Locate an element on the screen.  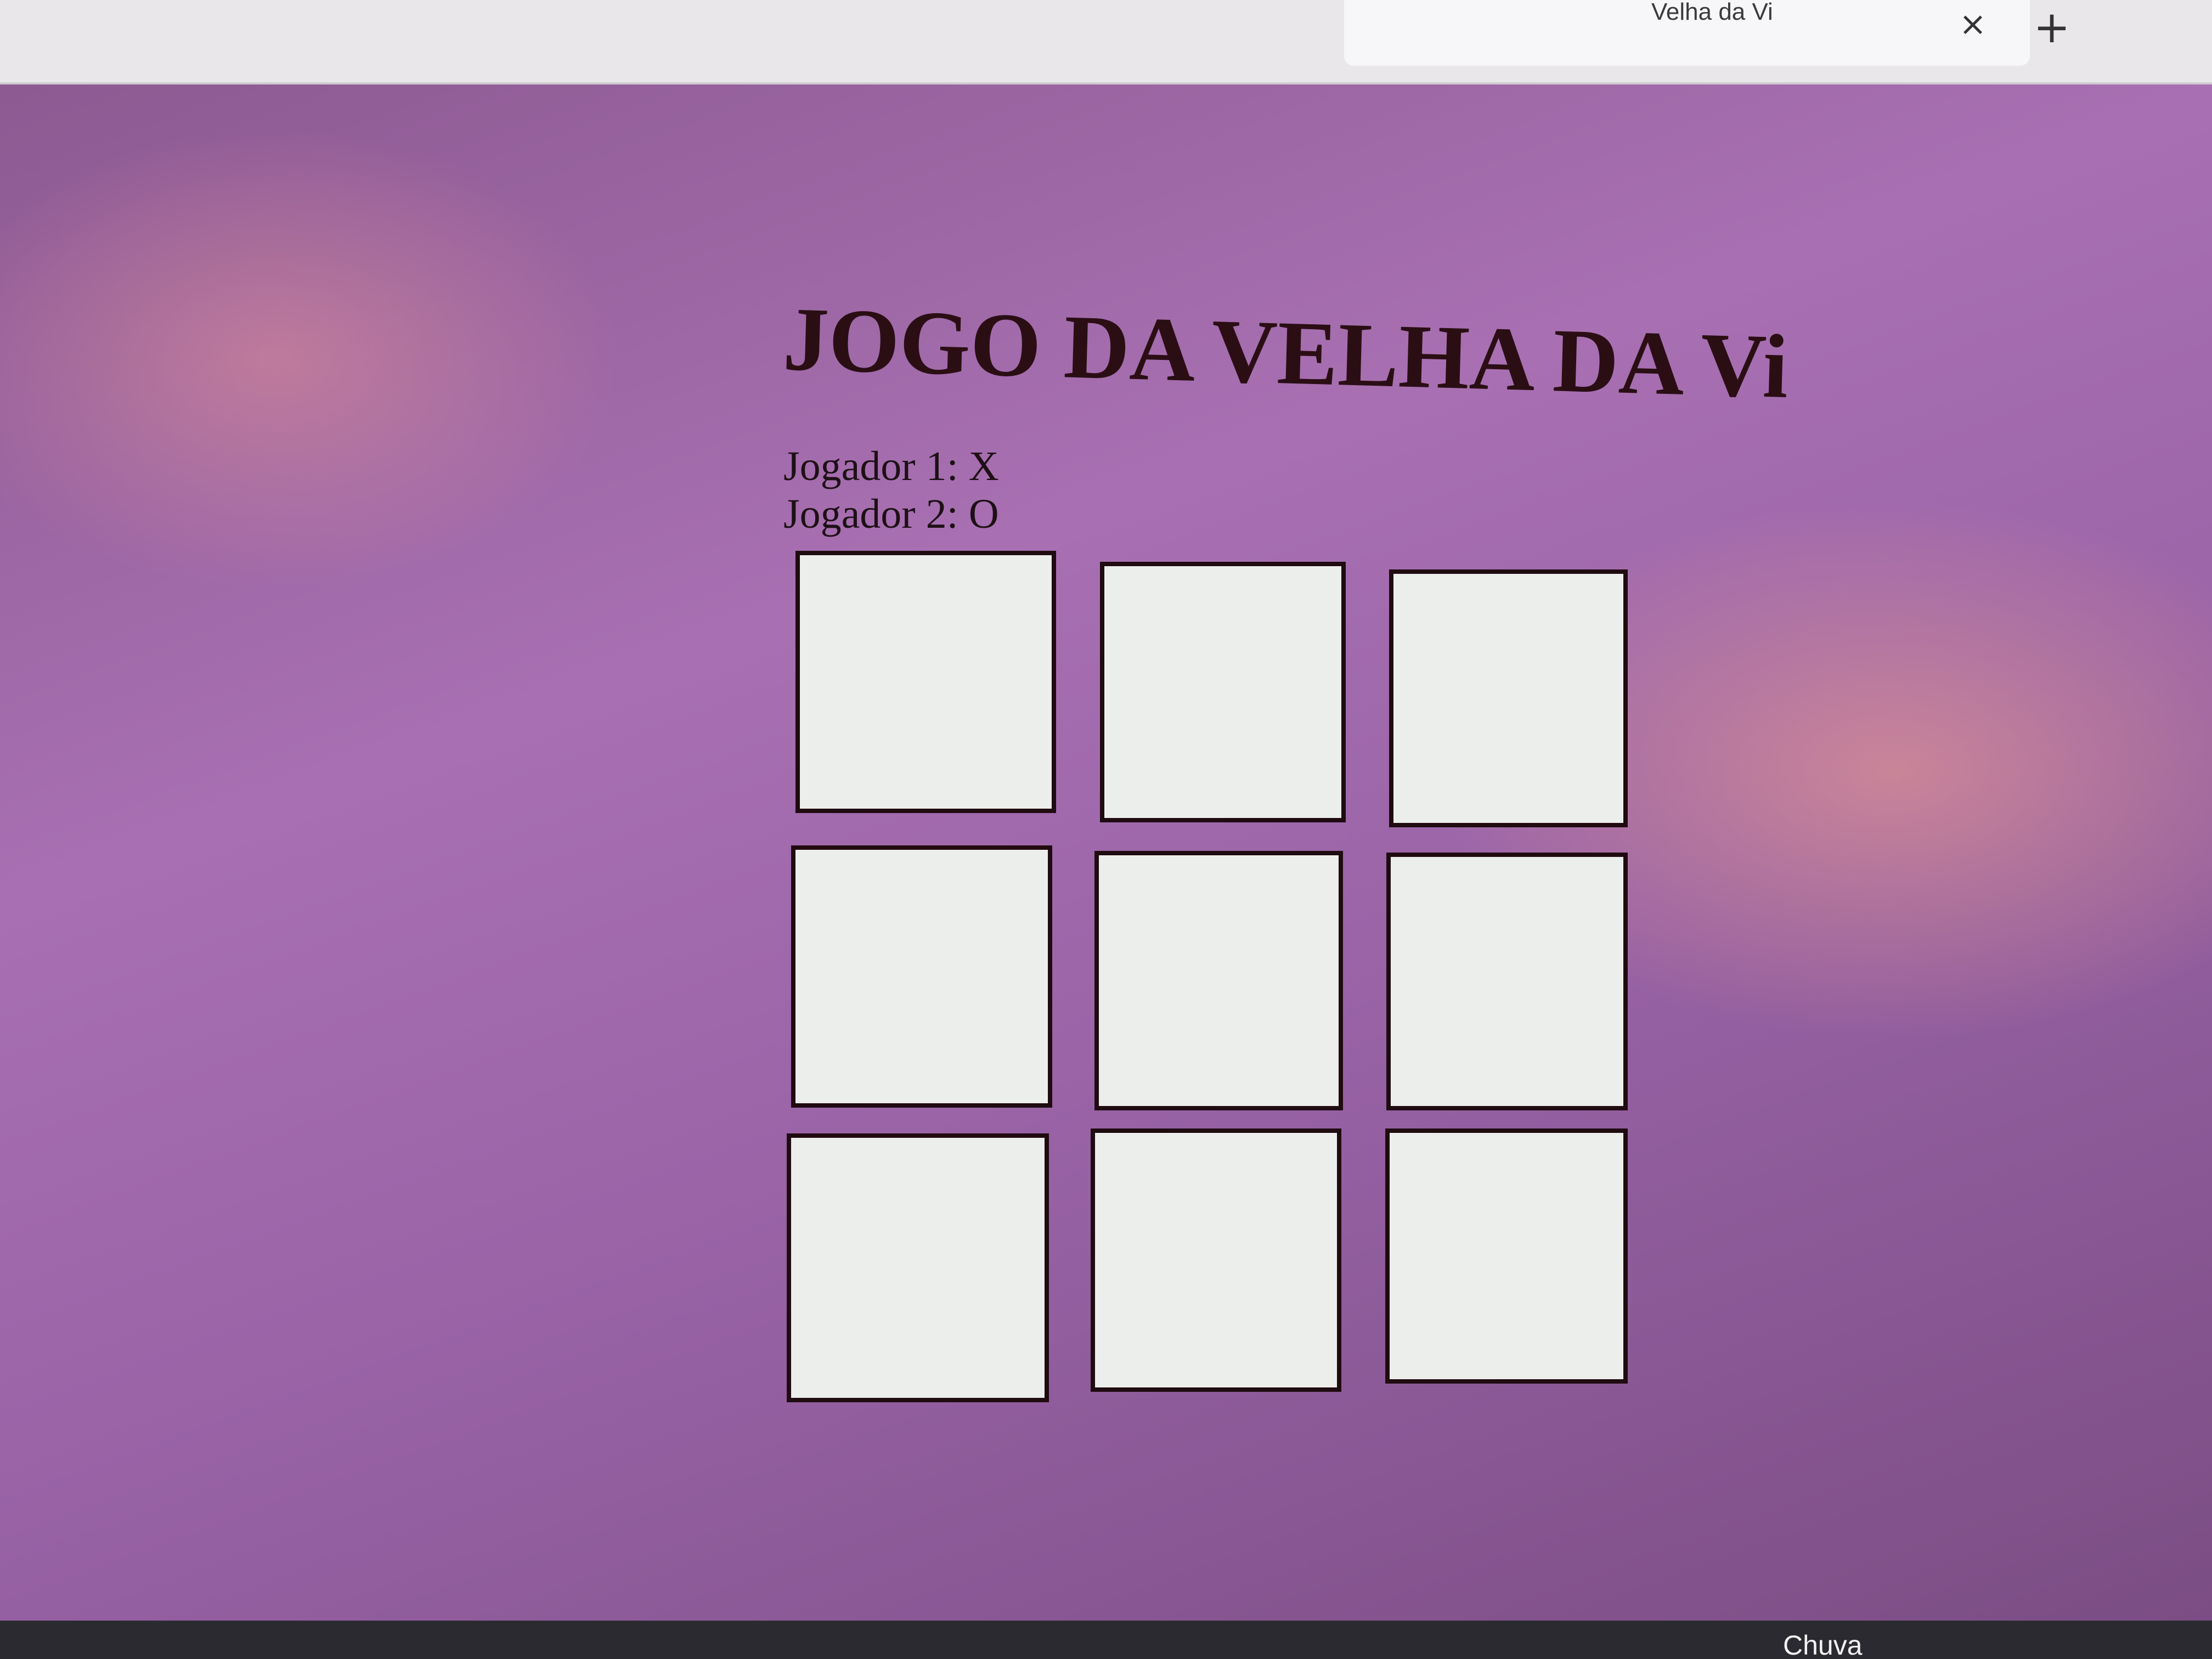
taskbar-weather-label: Chuva is located at coordinates (1823, 1645).